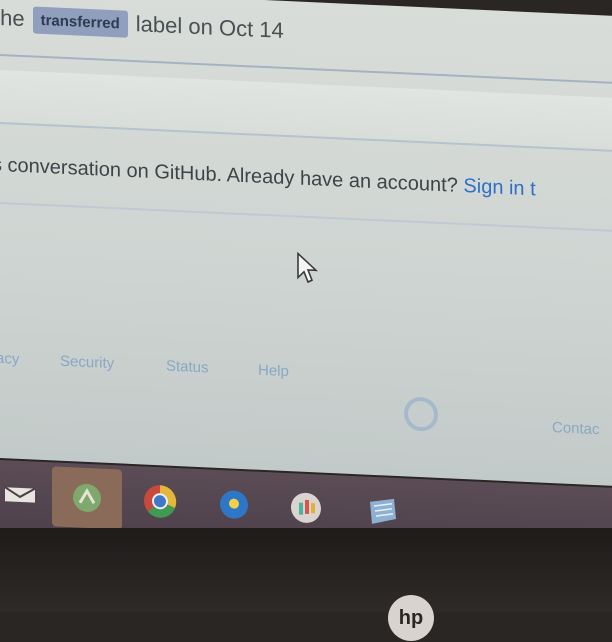 The width and height of the screenshot is (612, 642). Describe the element at coordinates (20, 495) in the screenshot. I see `start-icon` at that location.